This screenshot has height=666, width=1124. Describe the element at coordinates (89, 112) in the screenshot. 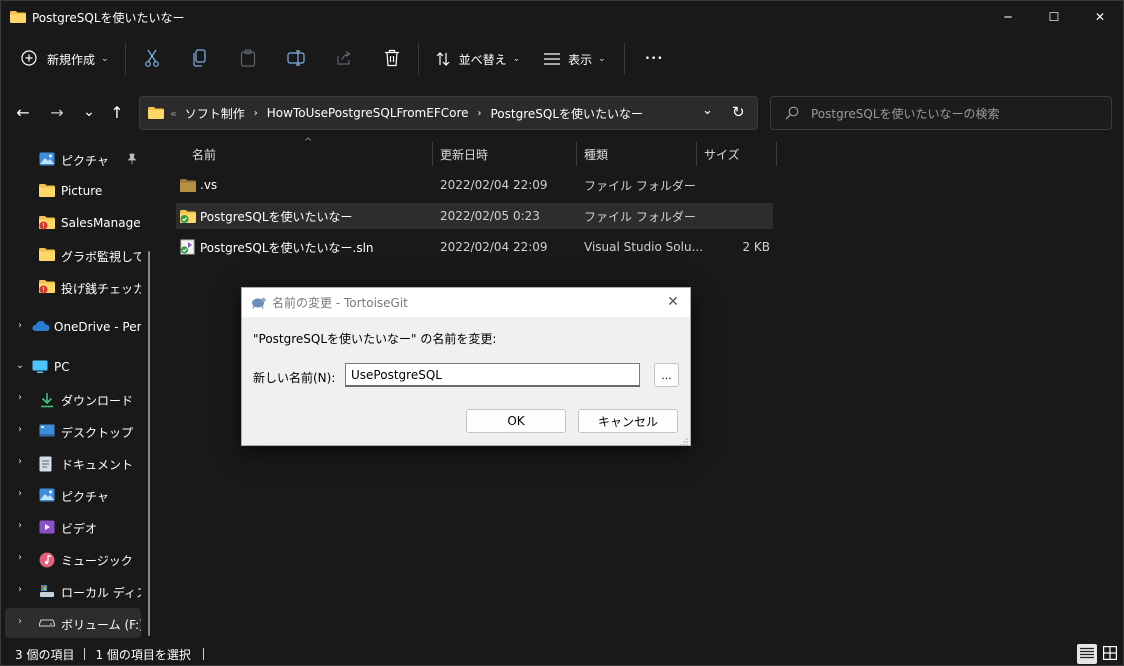

I see `recent-locations-button: ⌄` at that location.